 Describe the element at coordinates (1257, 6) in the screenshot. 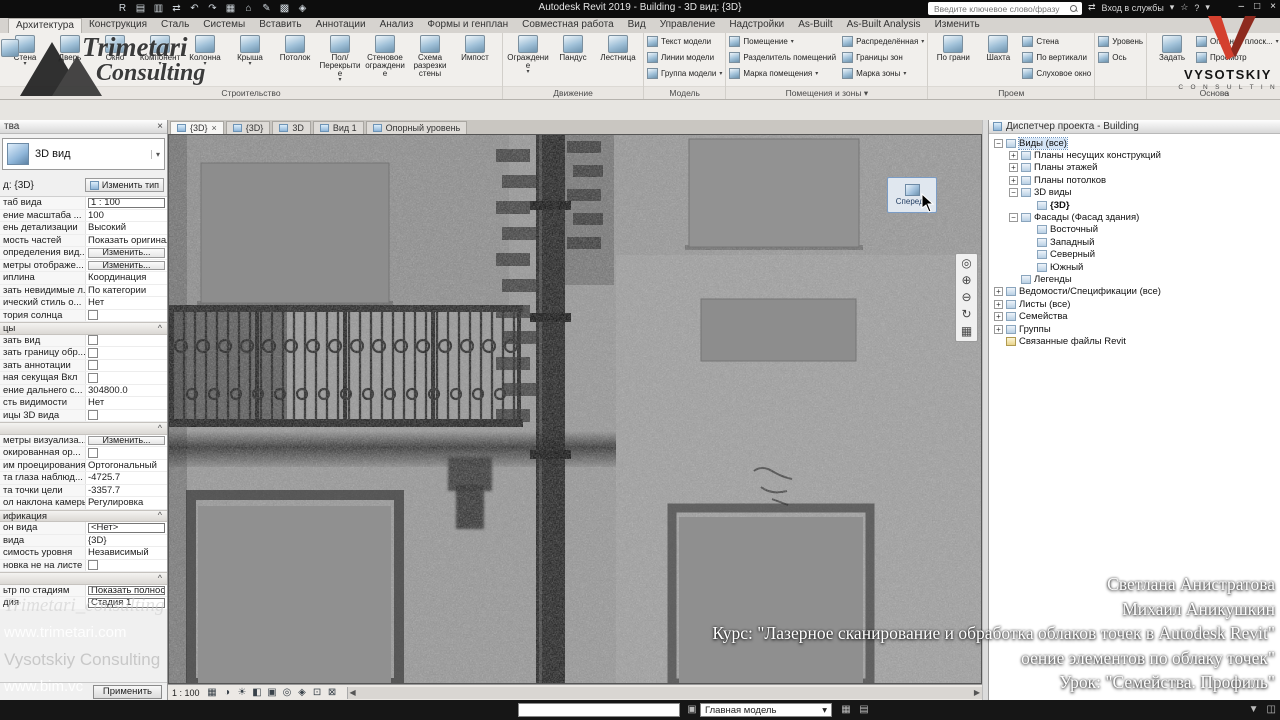

I see `window-button: □` at that location.